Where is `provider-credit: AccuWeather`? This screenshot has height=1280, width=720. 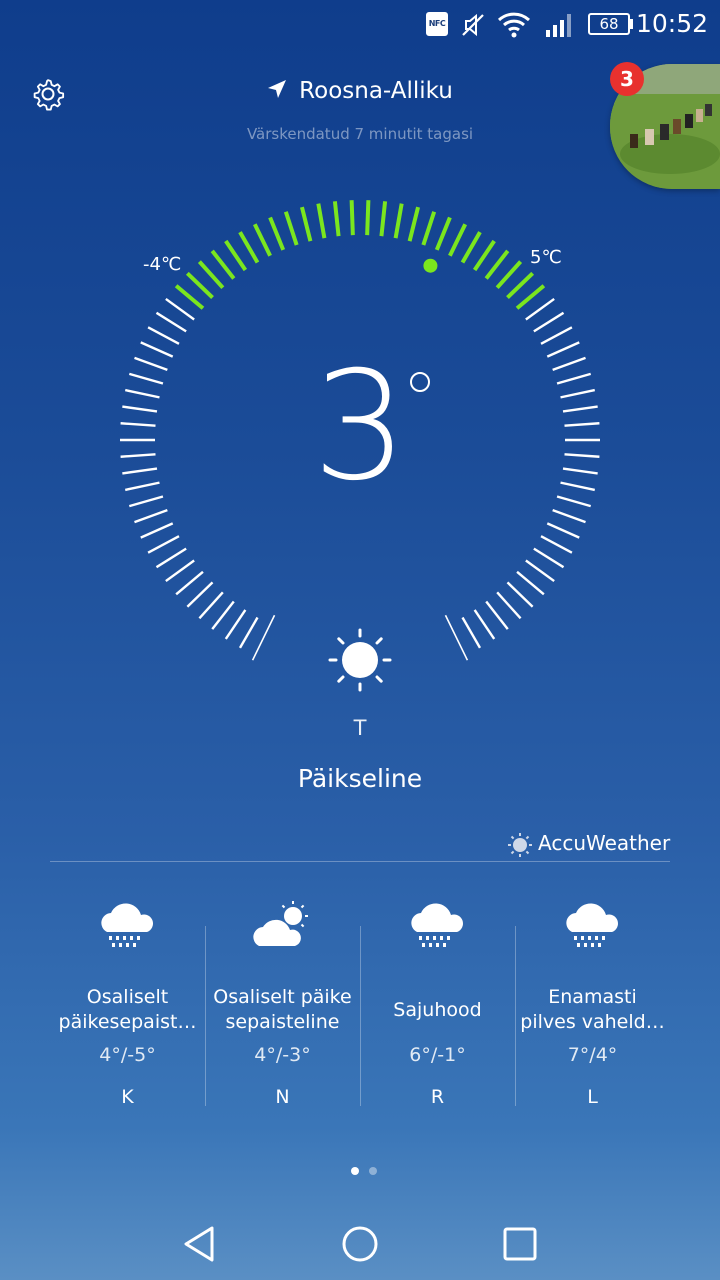
provider-credit: AccuWeather is located at coordinates (589, 844).